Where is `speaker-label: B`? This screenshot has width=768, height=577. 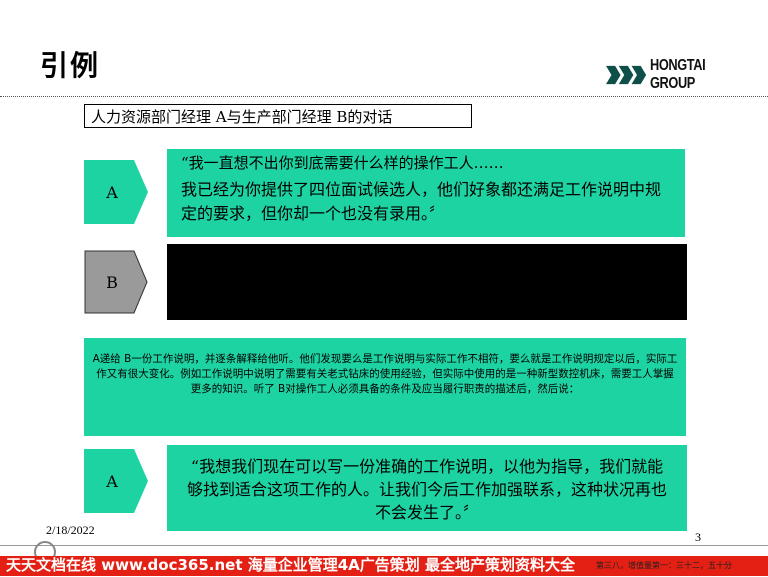
speaker-label: B is located at coordinates (112, 282).